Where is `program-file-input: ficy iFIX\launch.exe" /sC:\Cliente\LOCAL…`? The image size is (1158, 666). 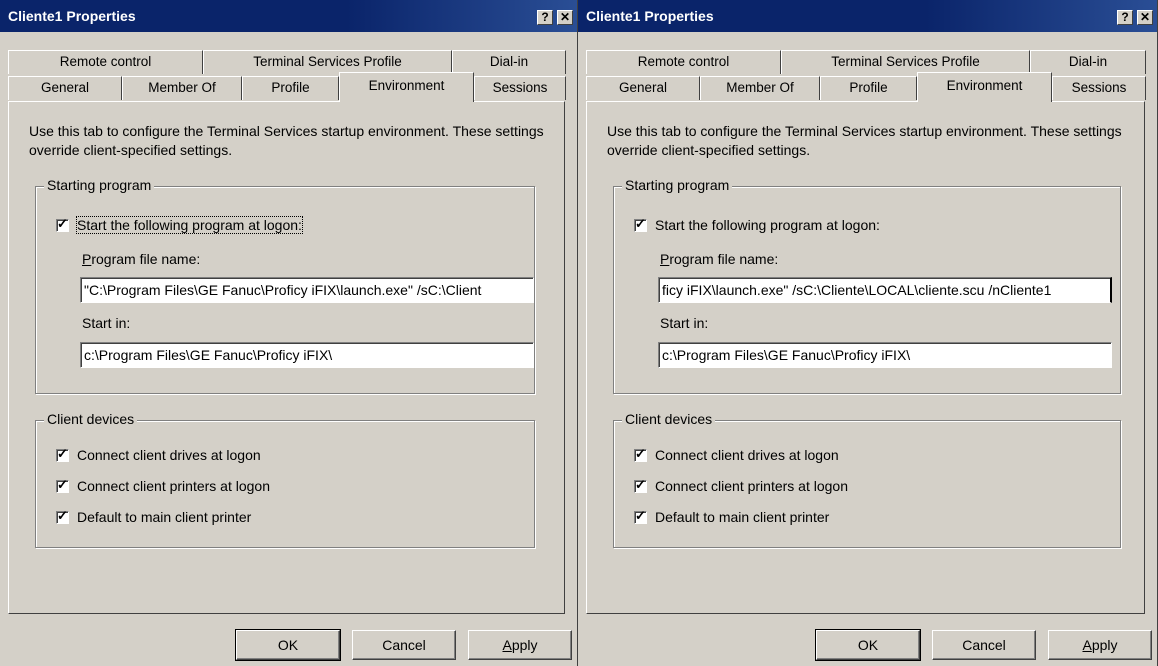 program-file-input: ficy iFIX\launch.exe" /sC:\Cliente\LOCAL… is located at coordinates (885, 290).